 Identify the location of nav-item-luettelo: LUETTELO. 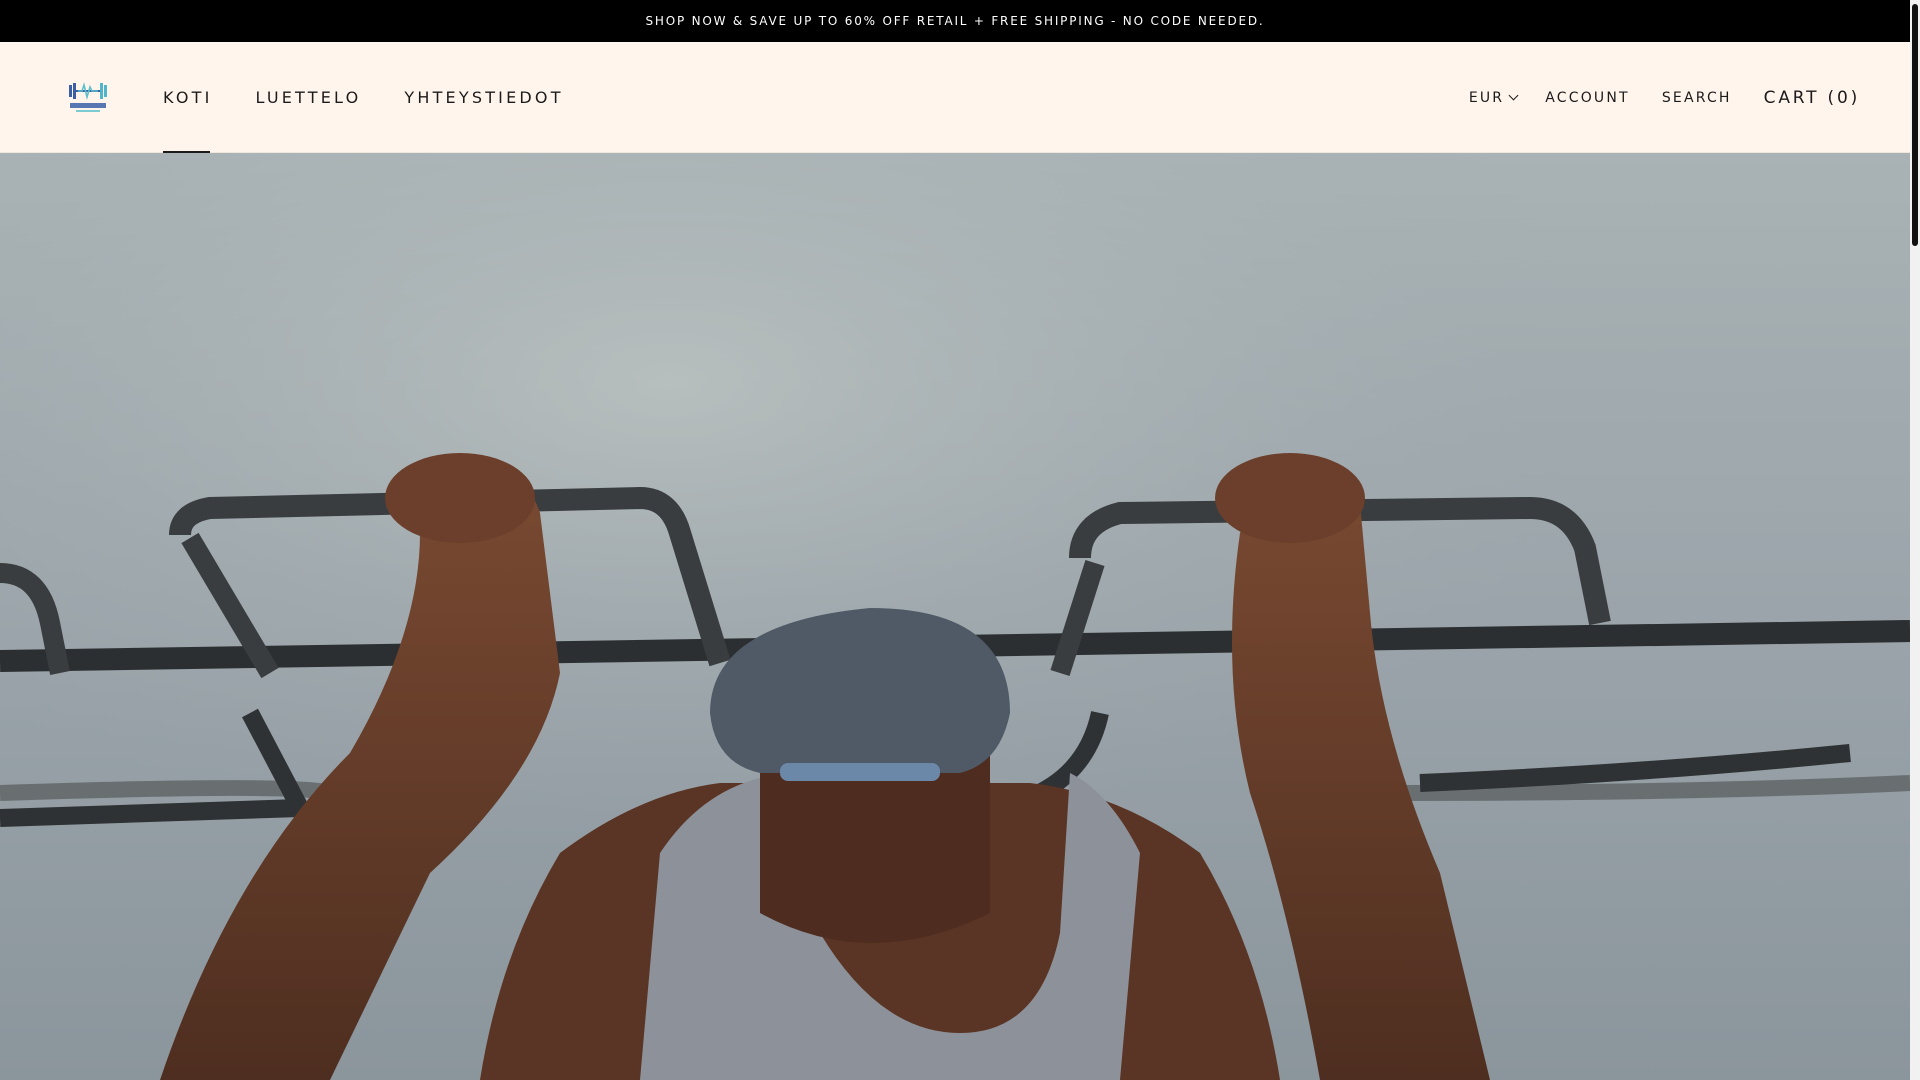
(309, 97).